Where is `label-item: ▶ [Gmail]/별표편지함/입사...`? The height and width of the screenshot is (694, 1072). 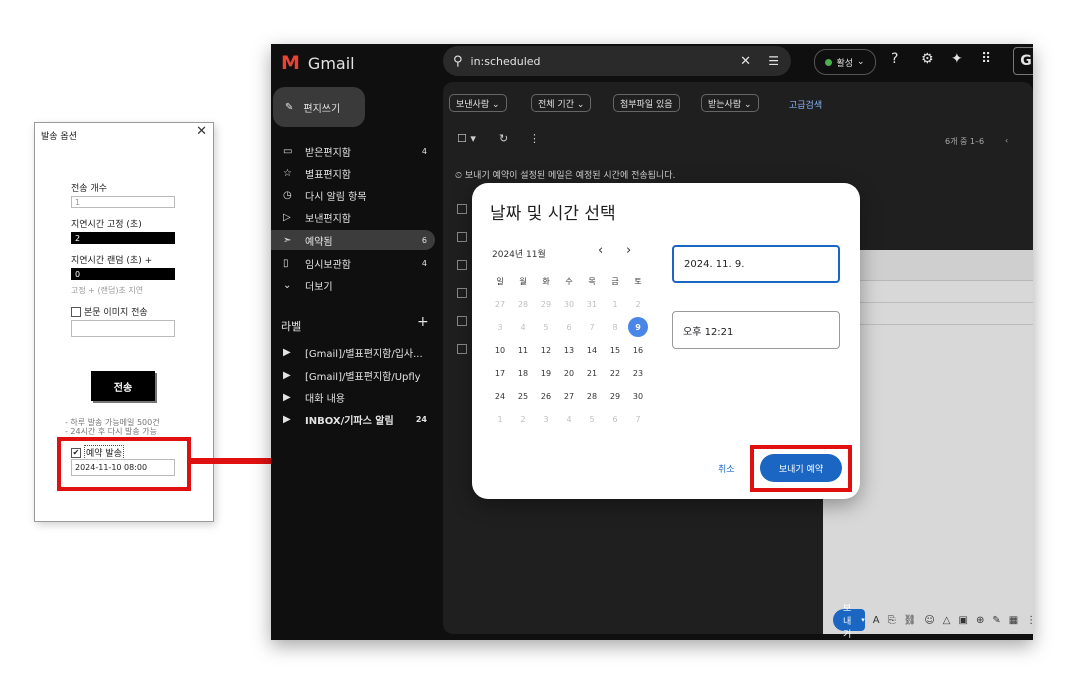
label-item: ▶ [Gmail]/별표편지함/입사... is located at coordinates (353, 352).